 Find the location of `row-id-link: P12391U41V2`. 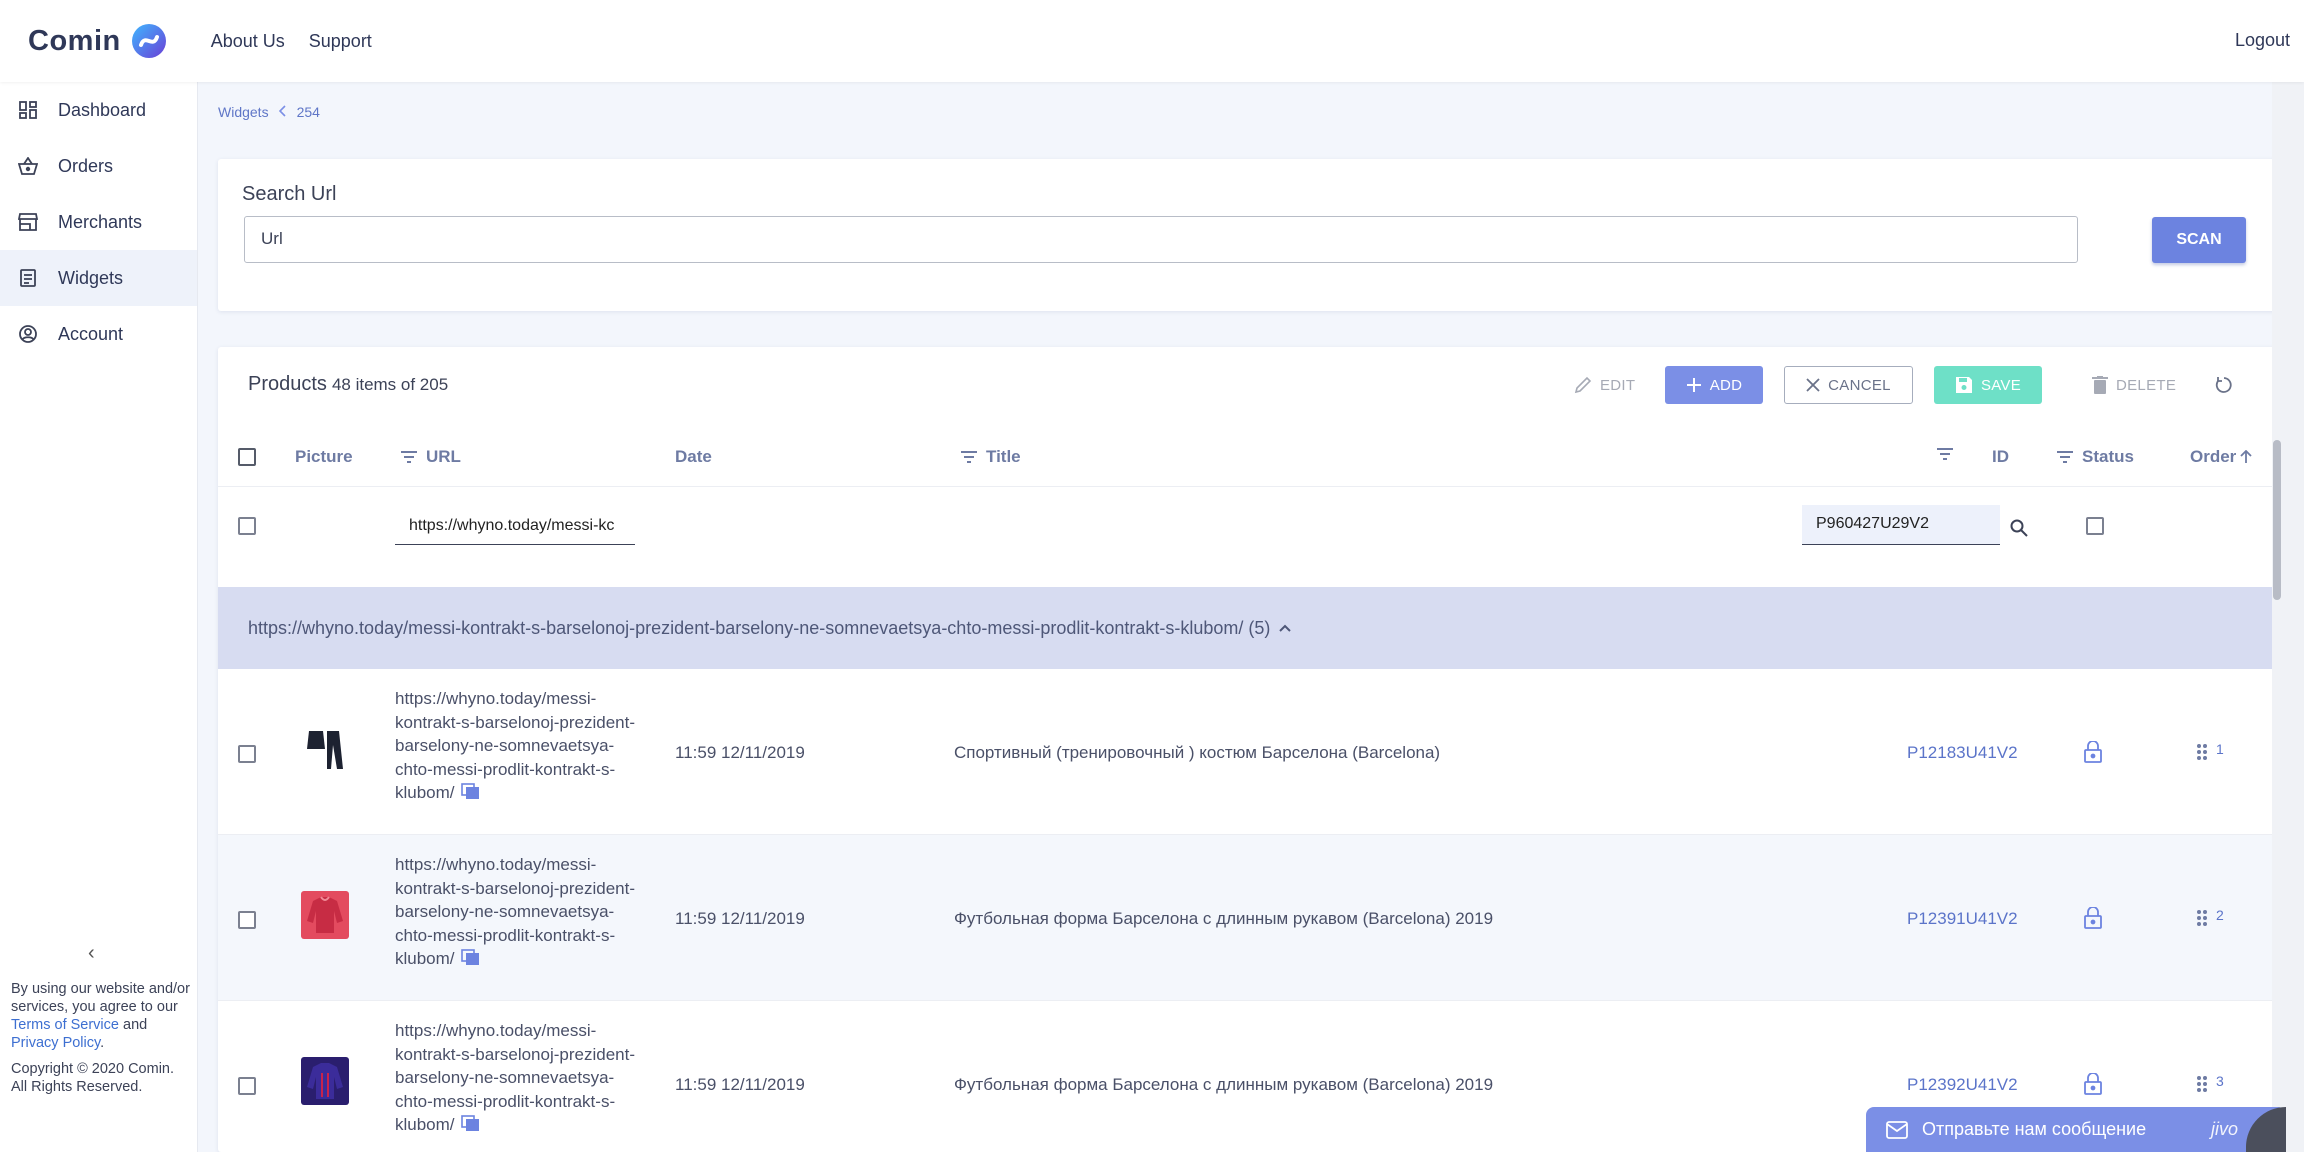

row-id-link: P12391U41V2 is located at coordinates (1962, 919).